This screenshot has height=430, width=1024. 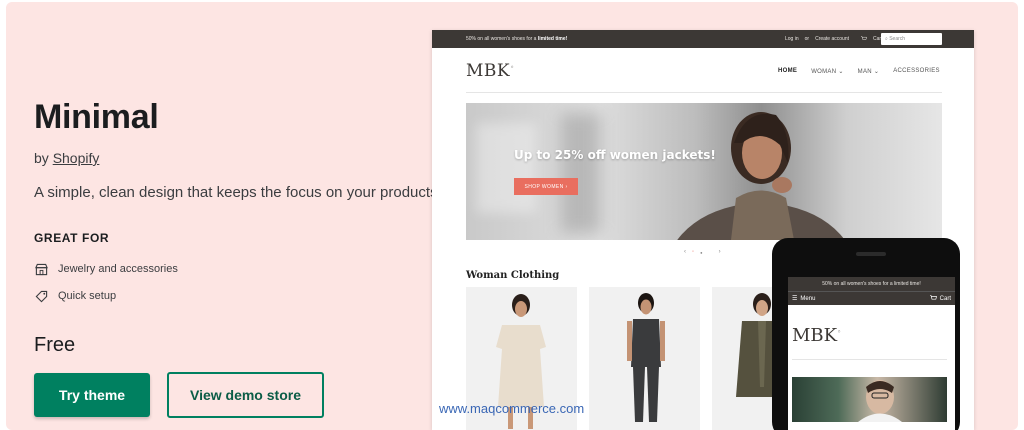 I want to click on theme-price: Free, so click(x=55, y=345).